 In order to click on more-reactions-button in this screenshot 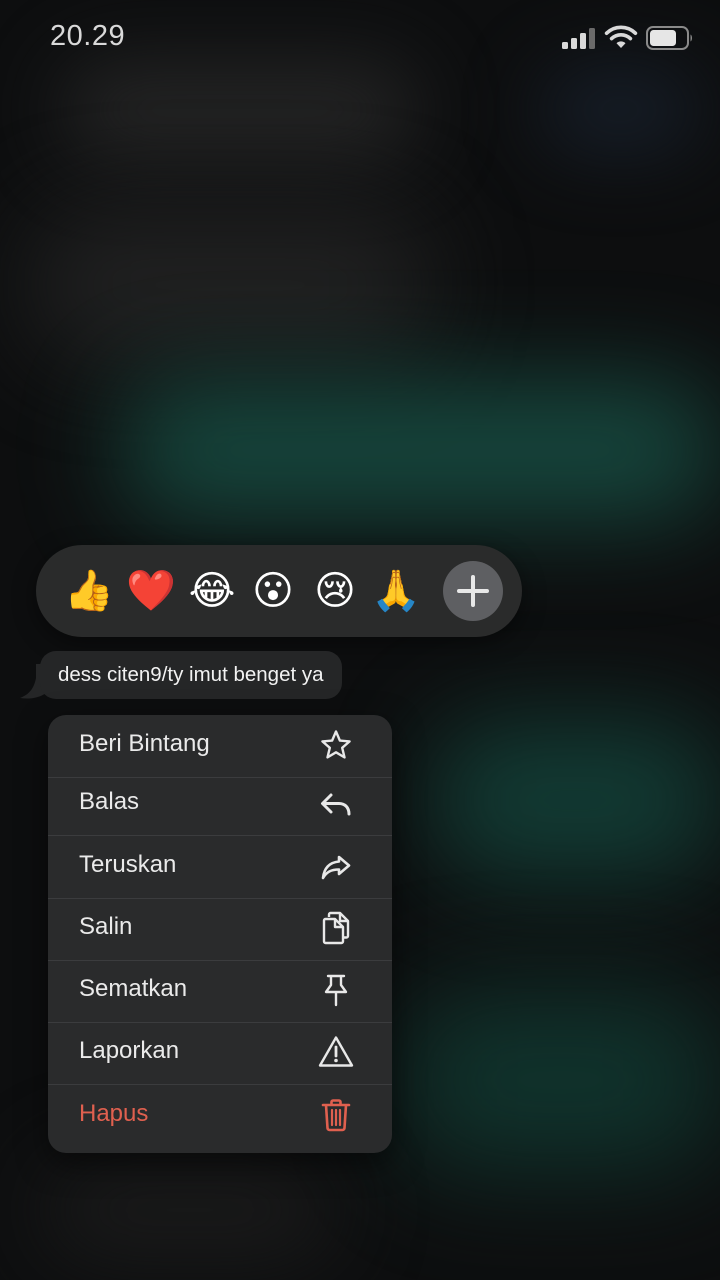, I will do `click(473, 591)`.